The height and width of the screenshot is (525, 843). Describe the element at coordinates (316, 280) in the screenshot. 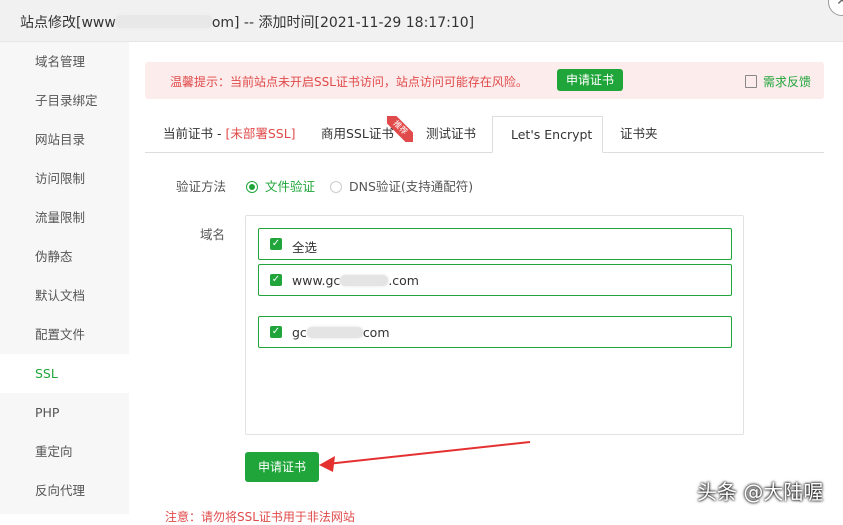

I see `domain-www-prefix: www.gc` at that location.